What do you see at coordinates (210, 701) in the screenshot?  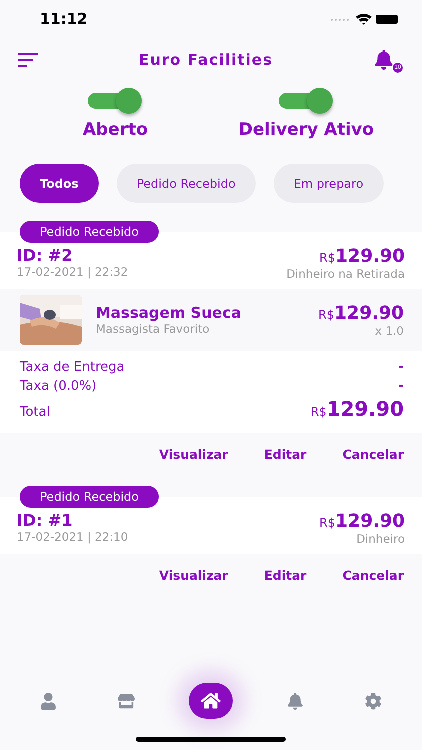 I see `home-icon` at bounding box center [210, 701].